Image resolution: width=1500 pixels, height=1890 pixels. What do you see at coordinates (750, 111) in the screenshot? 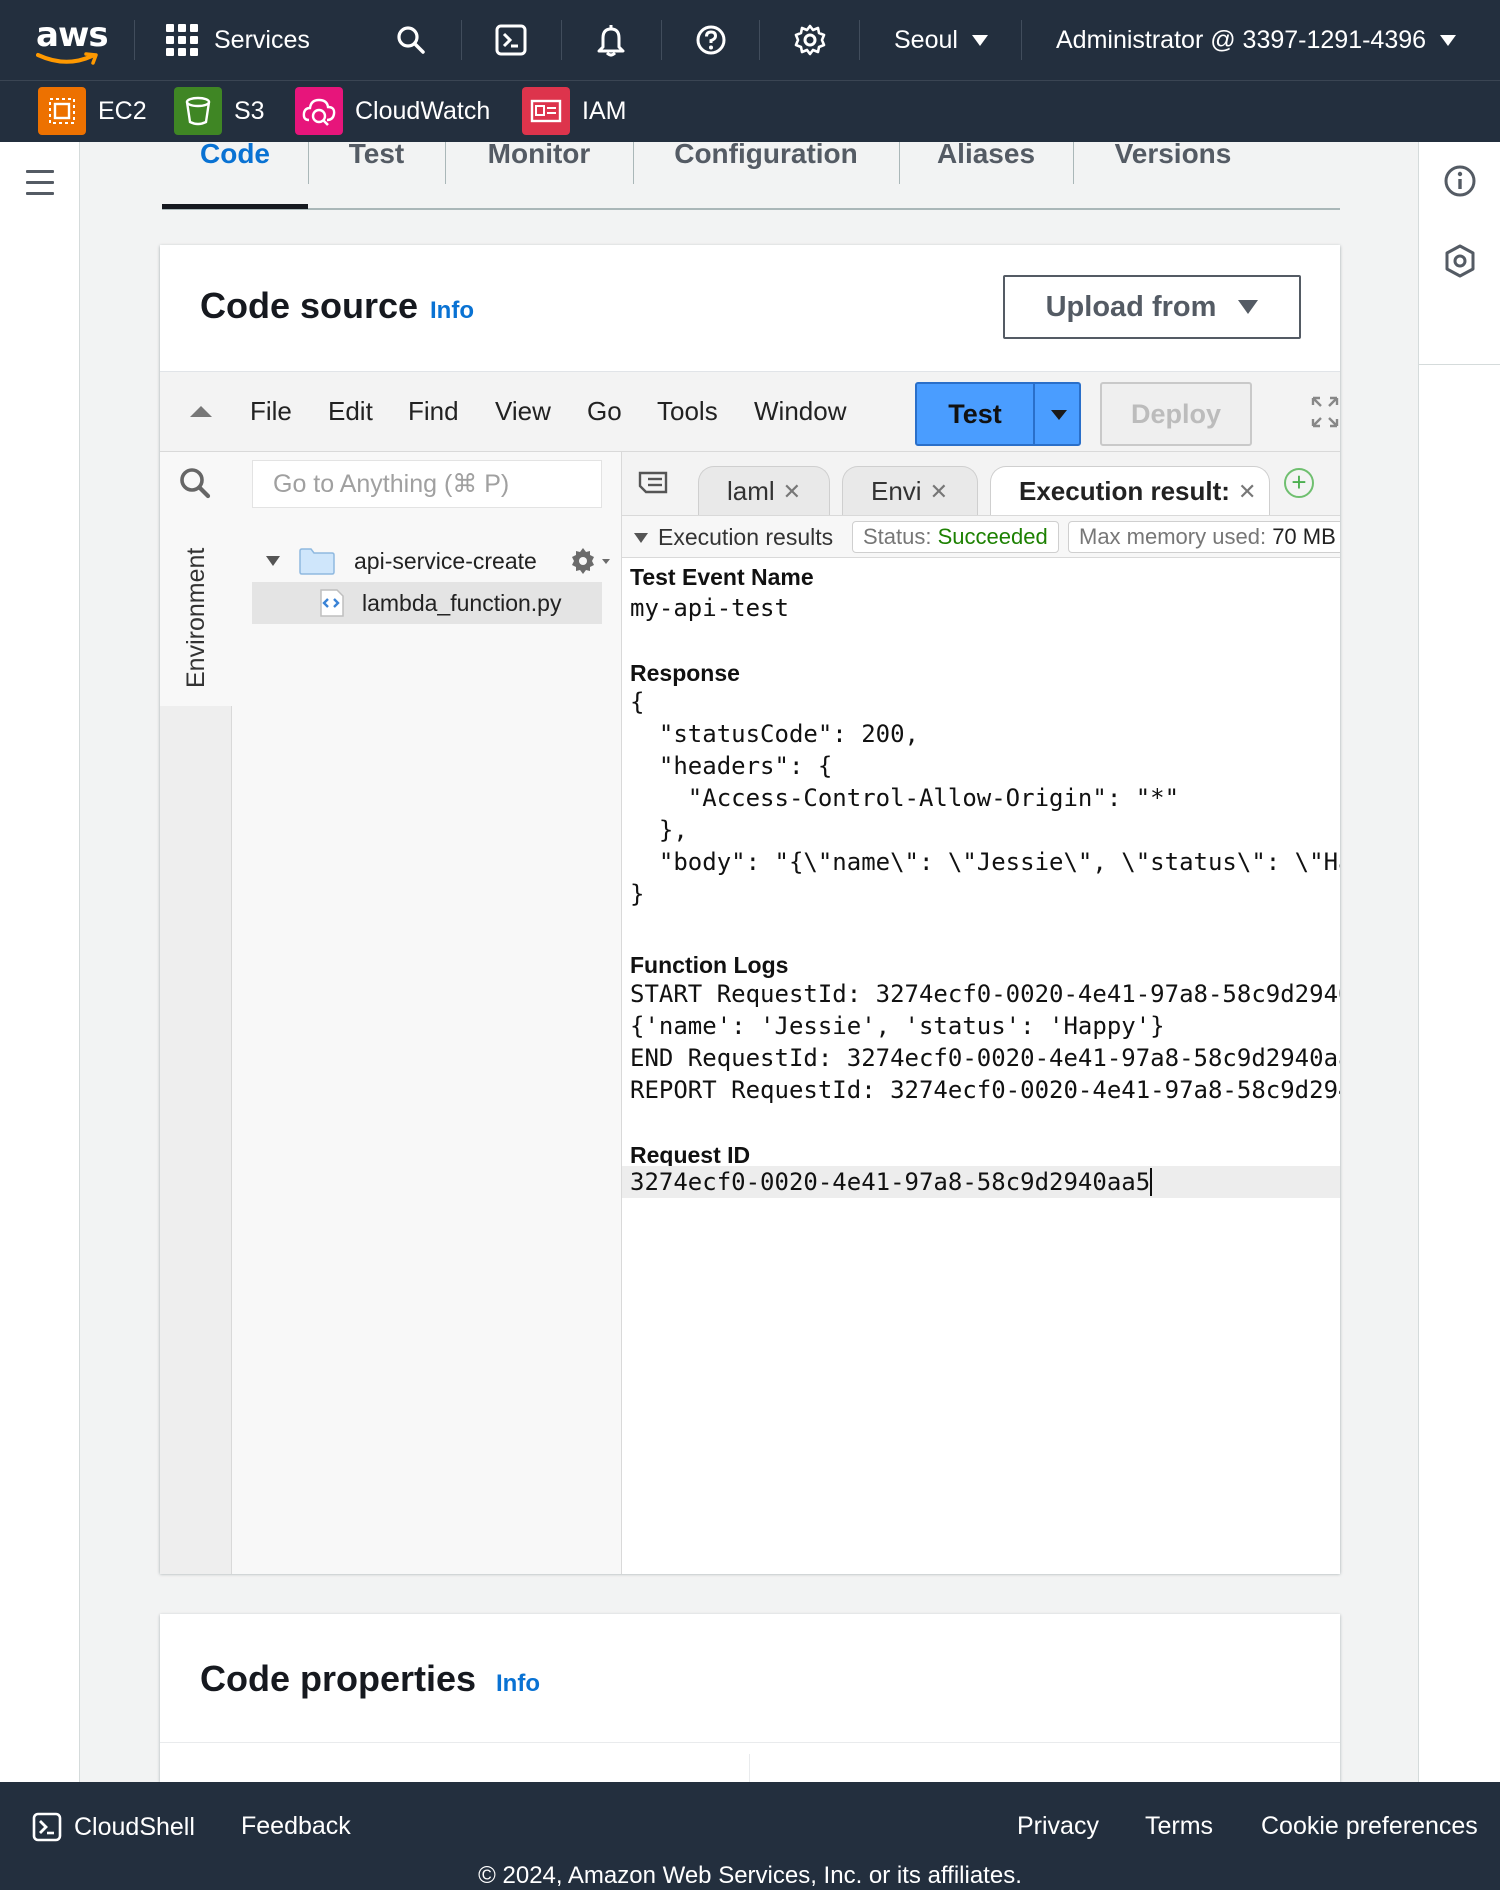
I see `favorites-bar: EC2 S3 CloudWatch IAM` at bounding box center [750, 111].